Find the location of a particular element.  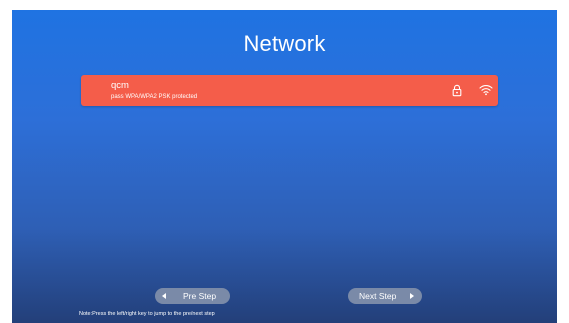

network-security-status: pass WPA/WPA2 PSK protected is located at coordinates (154, 97).